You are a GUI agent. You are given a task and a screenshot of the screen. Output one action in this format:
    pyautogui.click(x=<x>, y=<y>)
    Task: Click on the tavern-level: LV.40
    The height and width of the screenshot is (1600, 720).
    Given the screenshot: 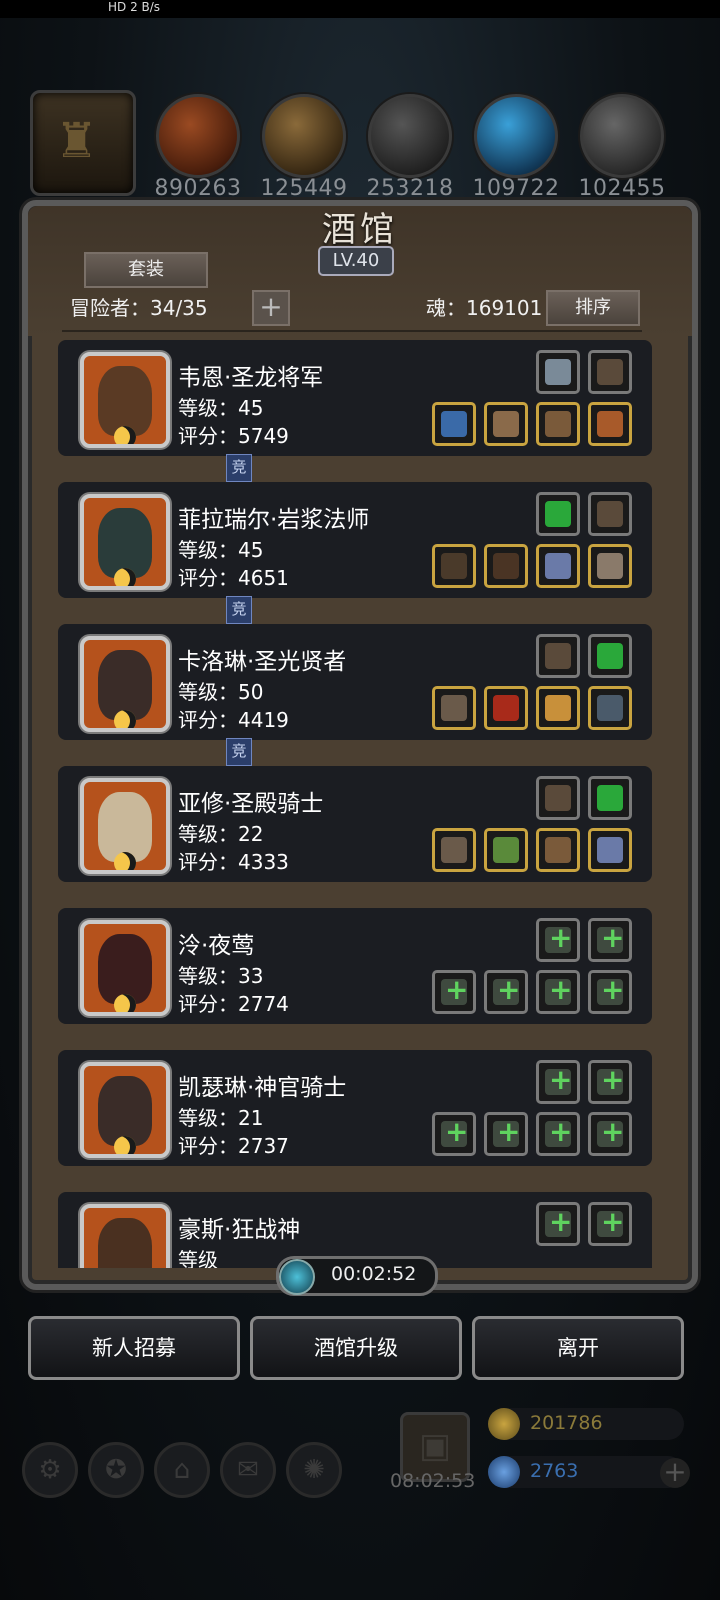 What is the action you would take?
    pyautogui.click(x=356, y=261)
    